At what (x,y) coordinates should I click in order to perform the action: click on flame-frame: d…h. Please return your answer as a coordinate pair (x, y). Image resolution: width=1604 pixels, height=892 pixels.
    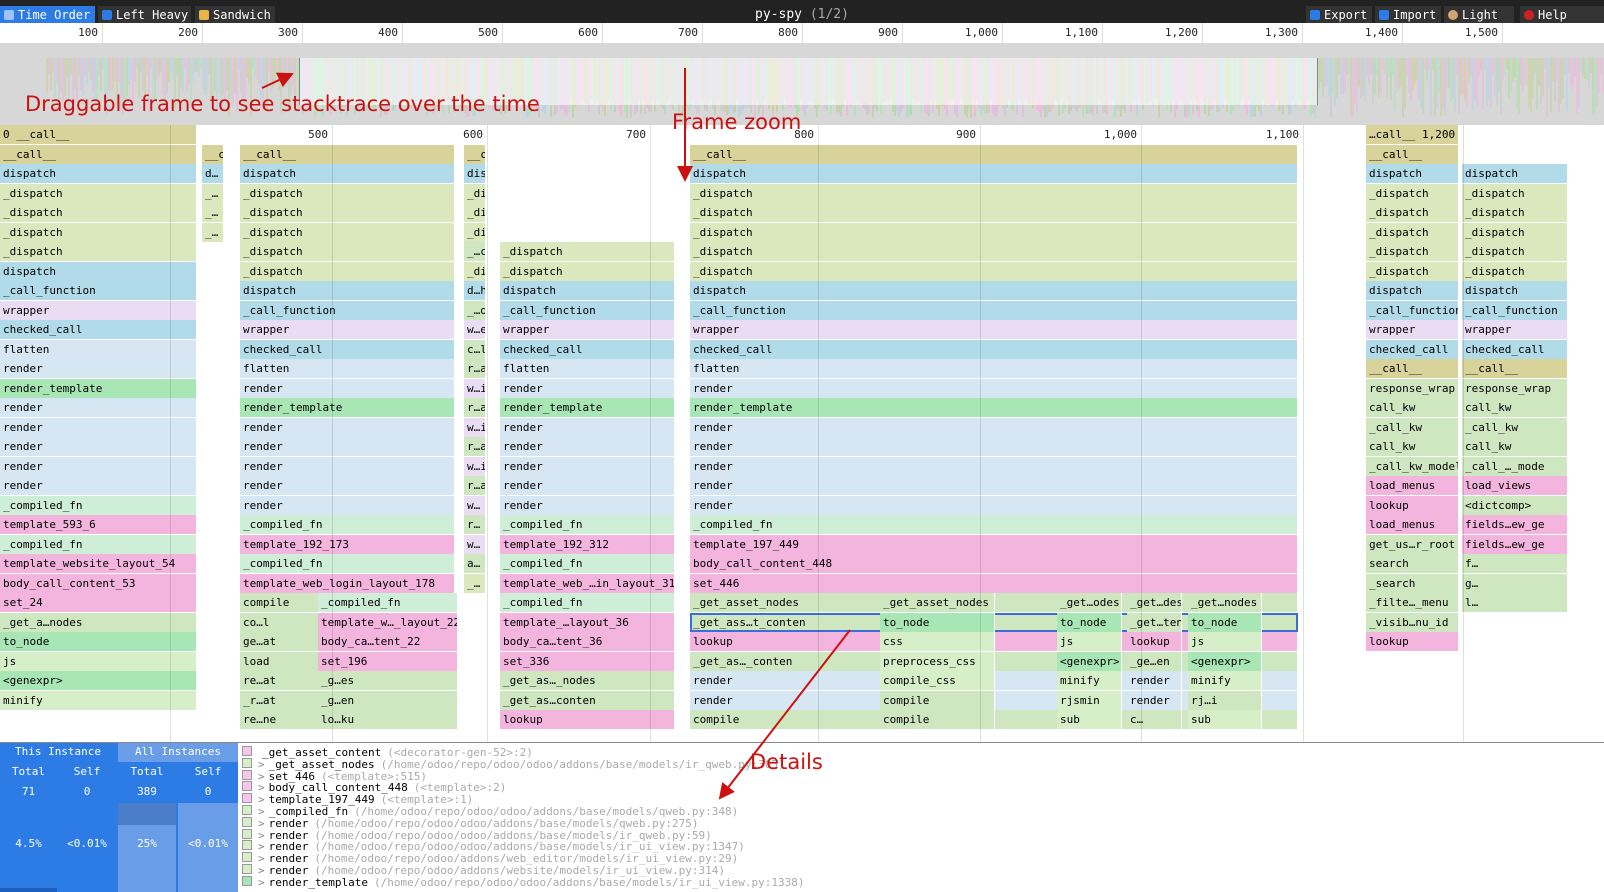
    Looking at the image, I should click on (475, 290).